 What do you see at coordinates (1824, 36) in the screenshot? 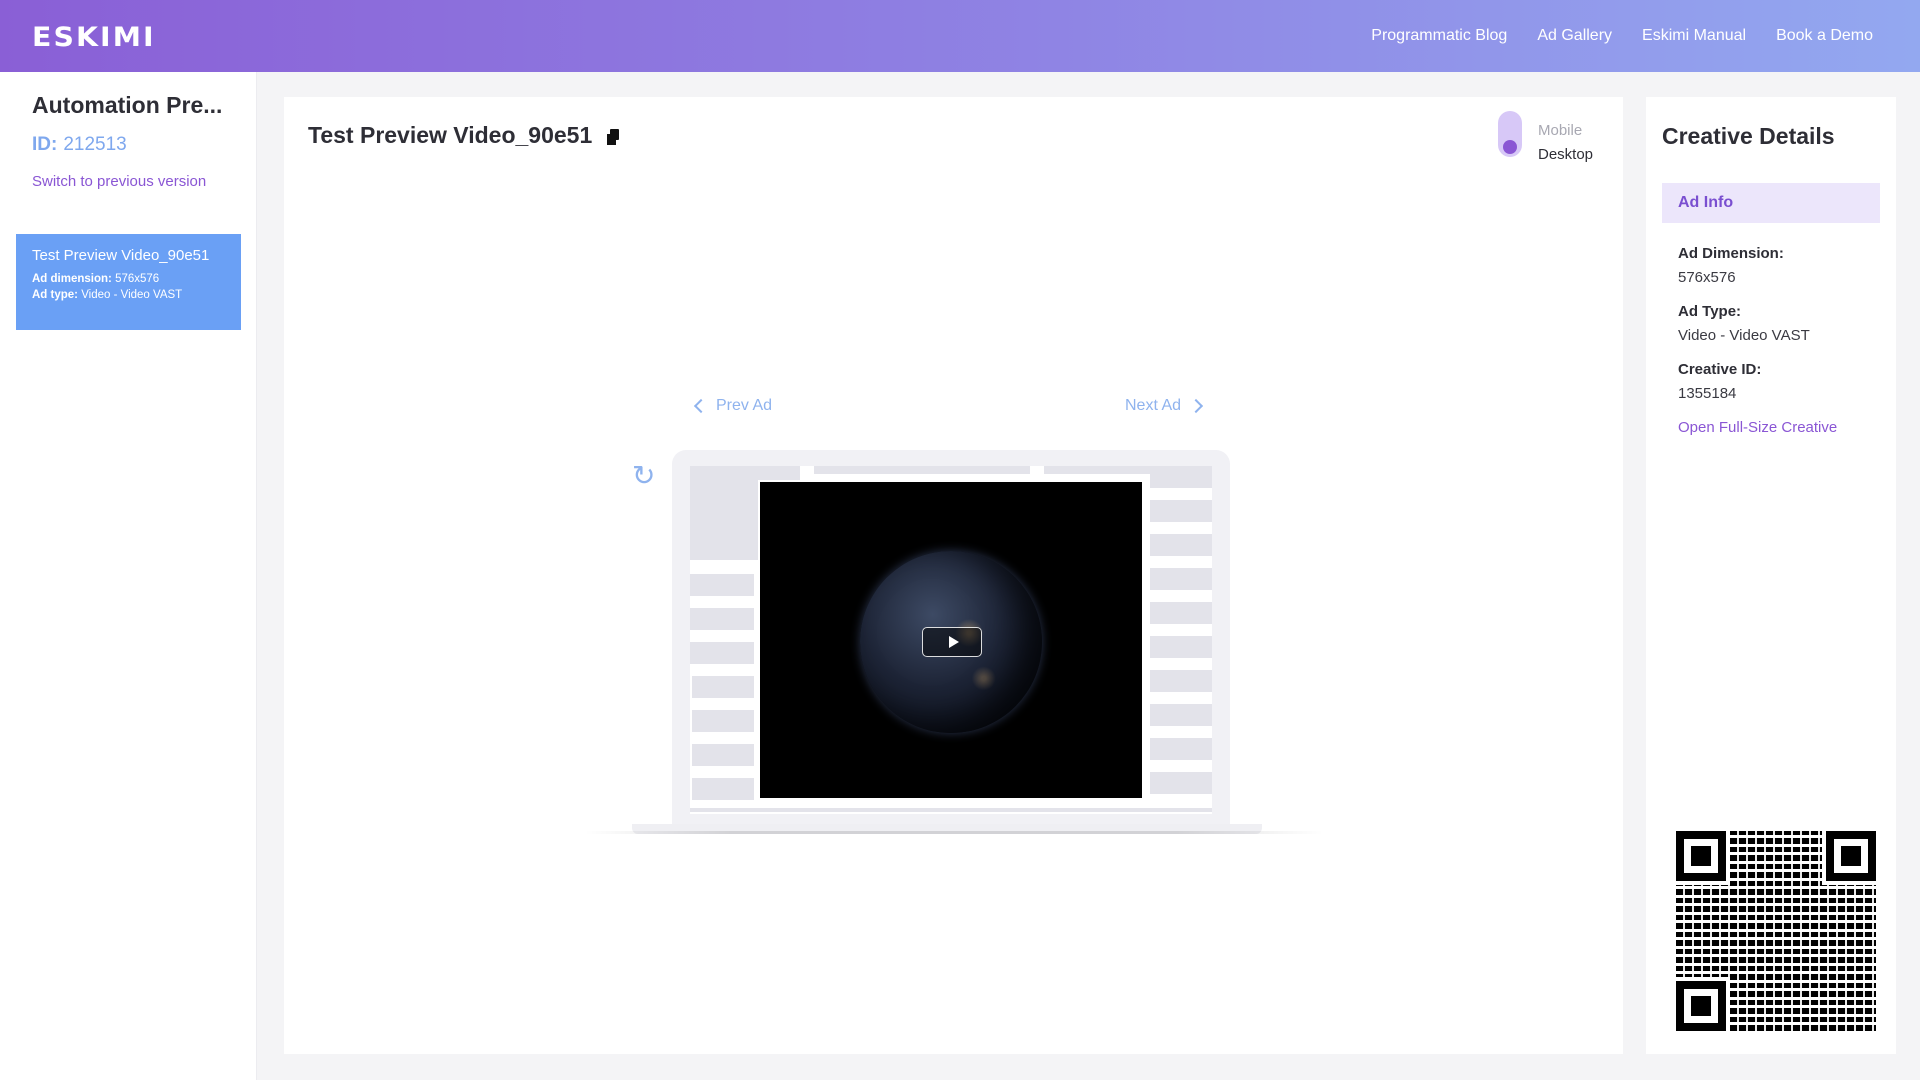
I see `nav-book-demo: Book a Demo` at bounding box center [1824, 36].